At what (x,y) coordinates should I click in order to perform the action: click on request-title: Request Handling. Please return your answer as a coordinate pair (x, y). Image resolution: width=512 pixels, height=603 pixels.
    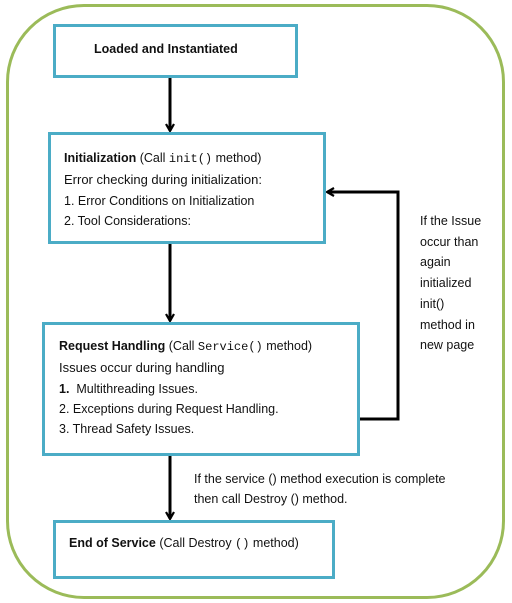
    Looking at the image, I should click on (112, 346).